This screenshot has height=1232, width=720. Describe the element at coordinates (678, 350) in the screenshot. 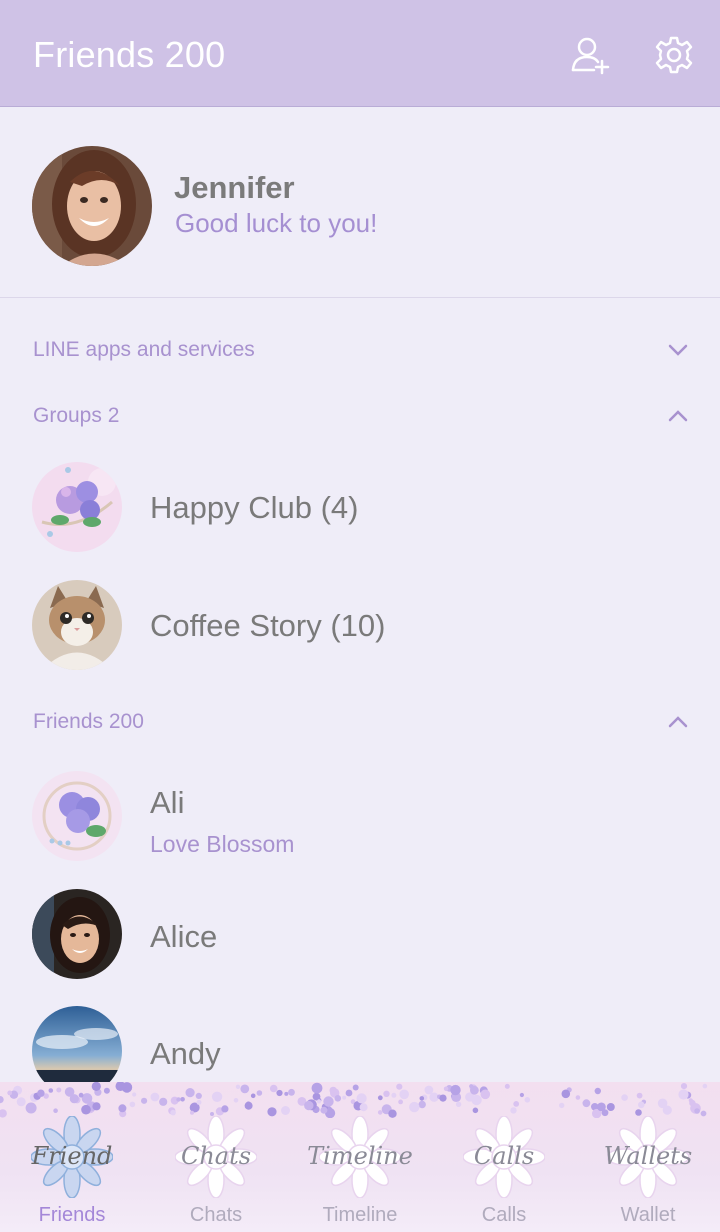

I see `chevron-down-icon` at that location.